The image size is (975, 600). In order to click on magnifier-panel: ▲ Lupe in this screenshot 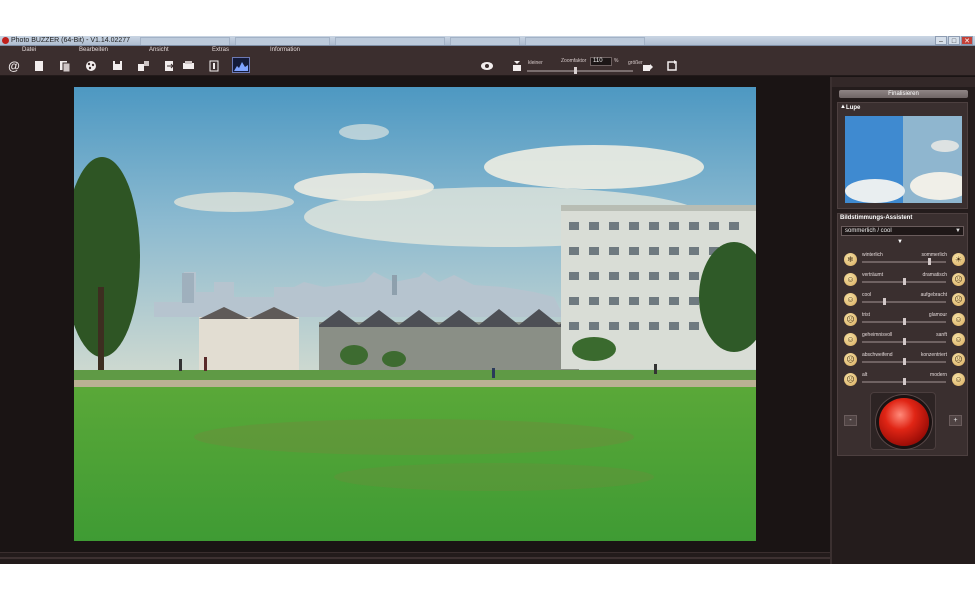, I will do `click(902, 155)`.